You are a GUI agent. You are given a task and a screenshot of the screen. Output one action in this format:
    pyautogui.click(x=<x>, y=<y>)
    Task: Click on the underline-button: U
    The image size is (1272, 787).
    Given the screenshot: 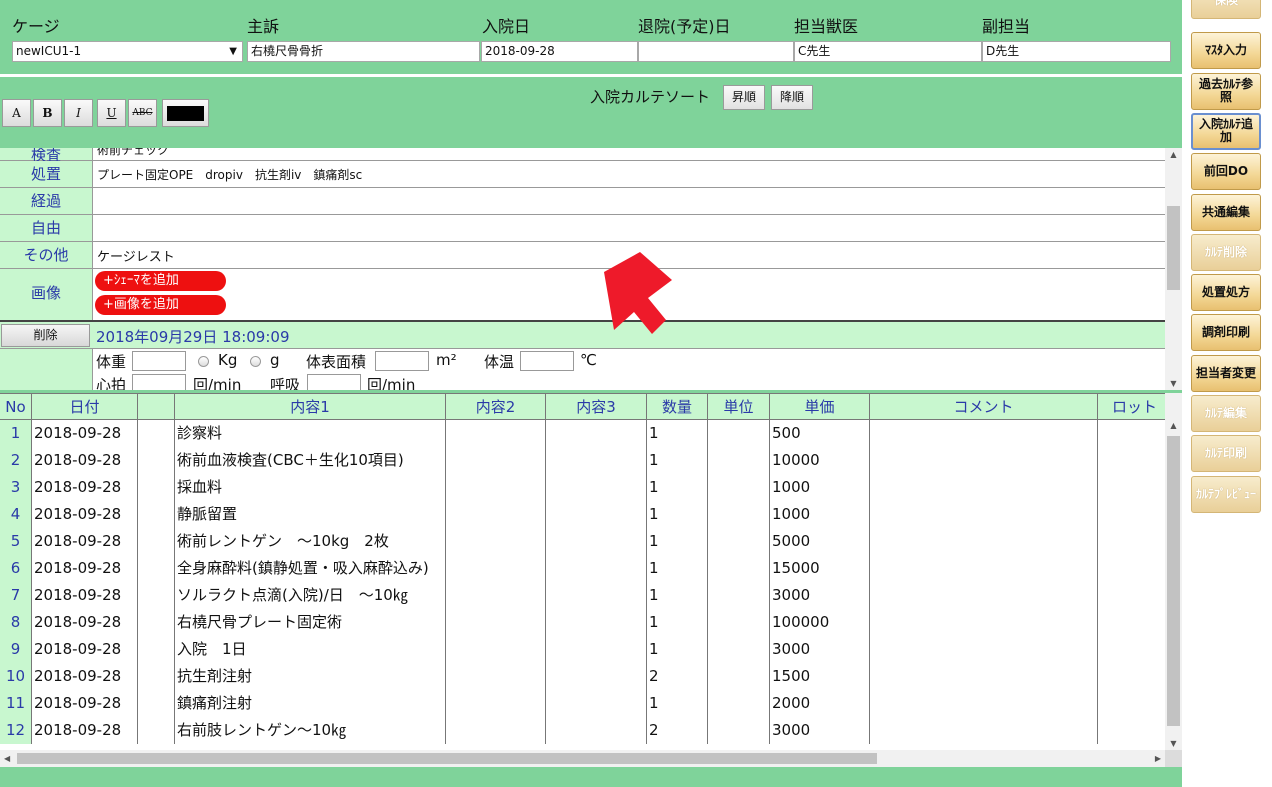 What is the action you would take?
    pyautogui.click(x=111, y=113)
    